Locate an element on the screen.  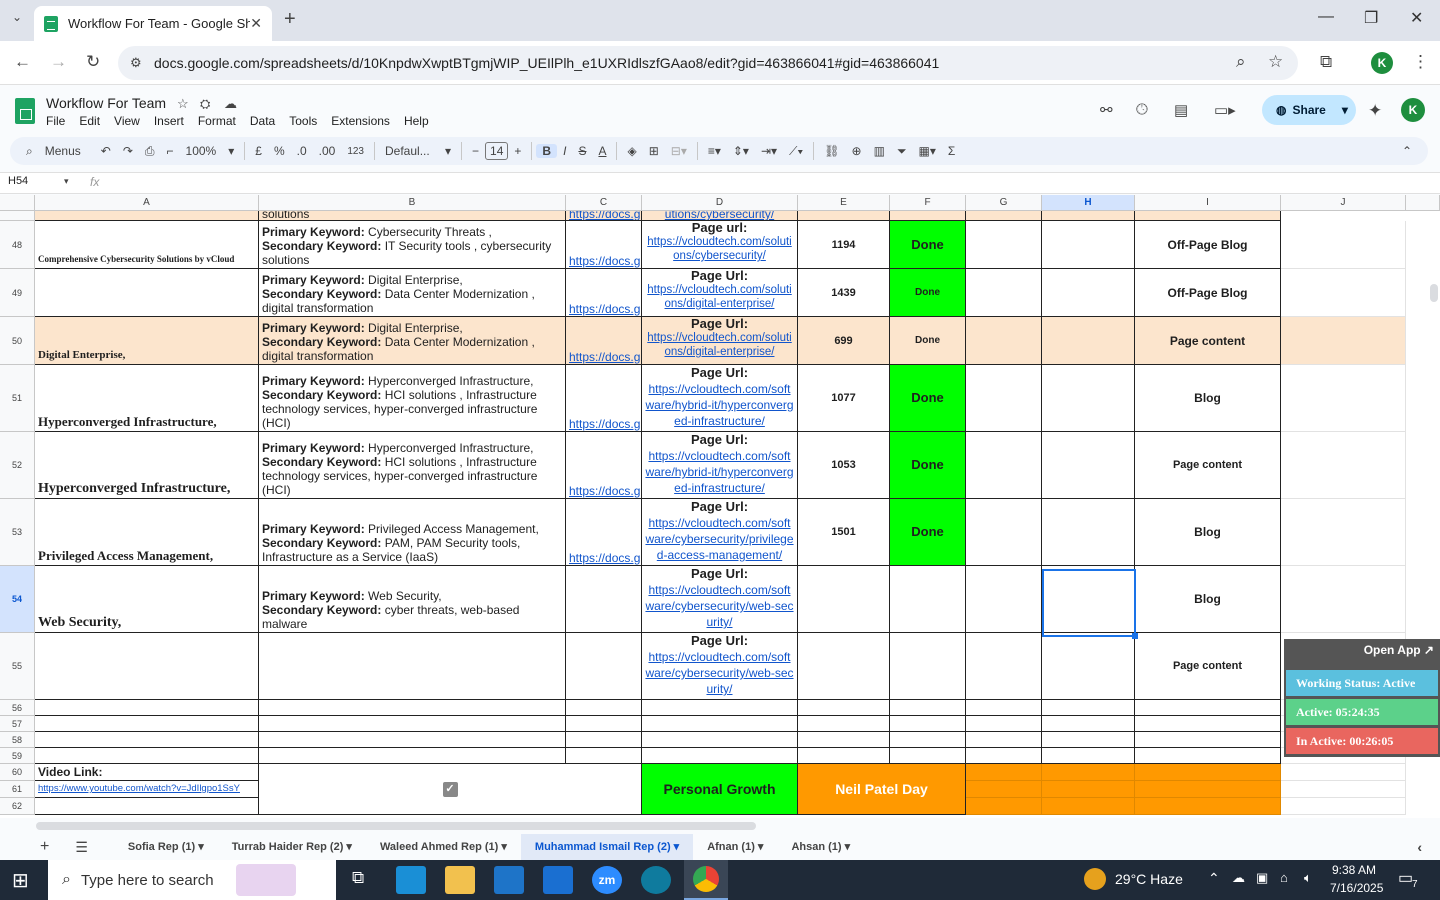
row-header: 52 is located at coordinates (17, 465).